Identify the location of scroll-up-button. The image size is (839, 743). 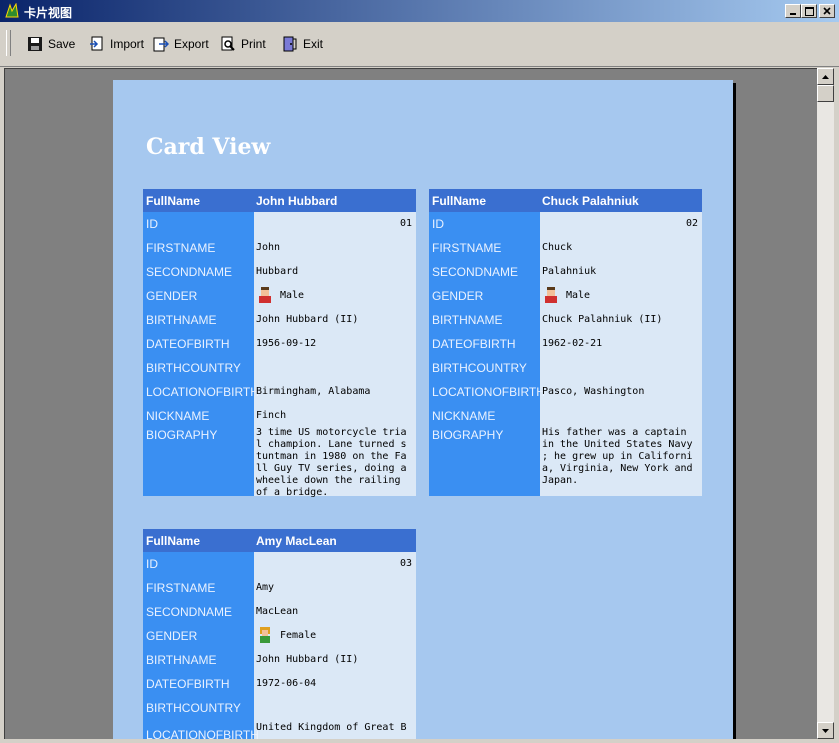
(825, 76).